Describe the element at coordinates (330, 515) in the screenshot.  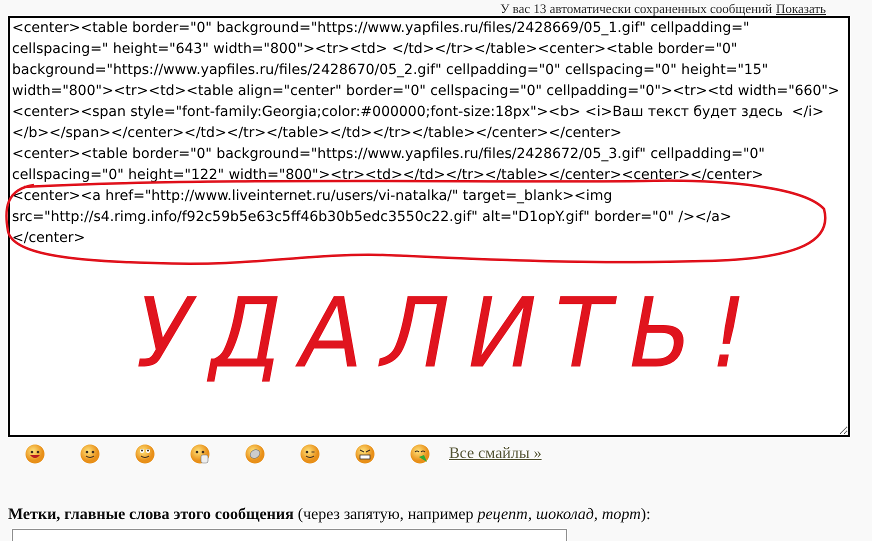
I see `tags-label: Метки, главные слова этого сообщения (через запятую, например рецепт, шоколад, торт):` at that location.